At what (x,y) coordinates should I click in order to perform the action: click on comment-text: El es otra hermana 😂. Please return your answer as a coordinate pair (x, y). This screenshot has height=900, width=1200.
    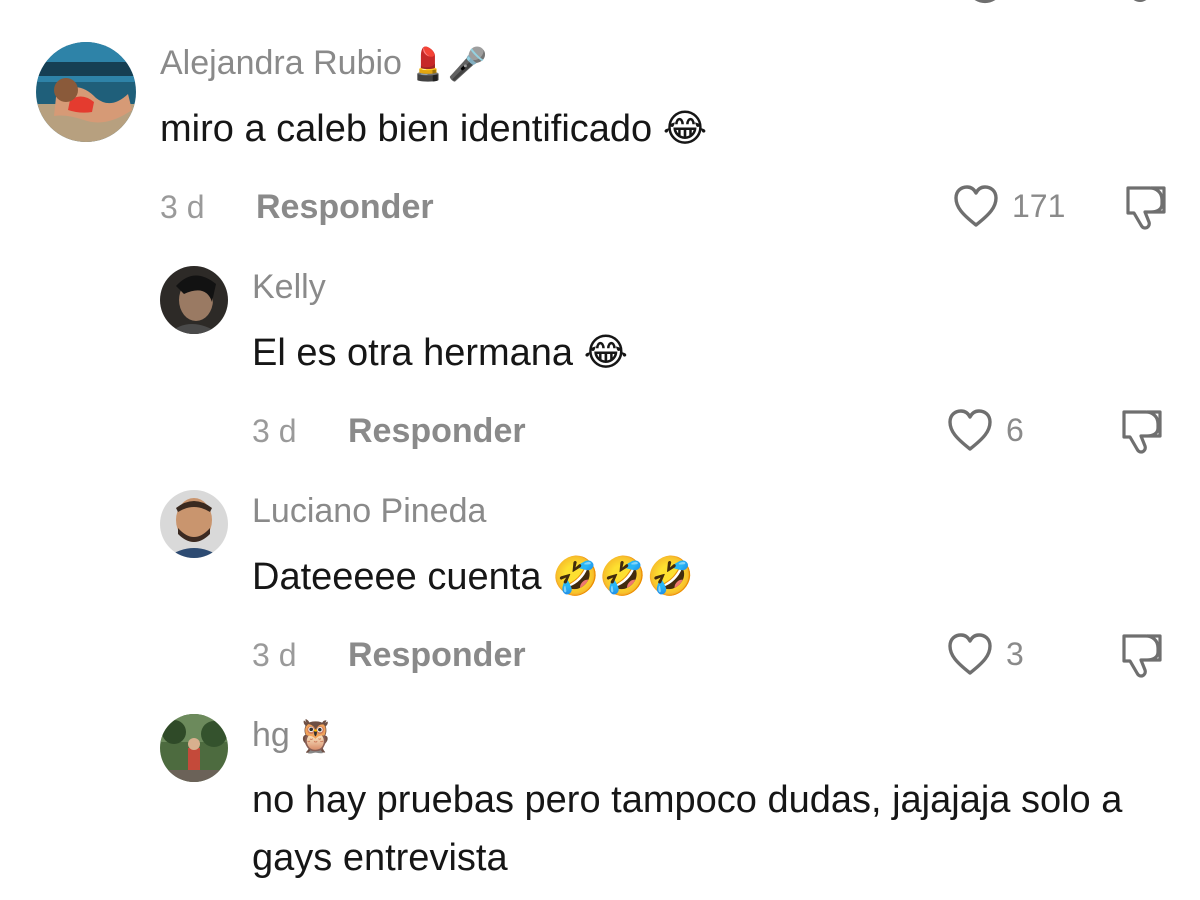
    Looking at the image, I should click on (722, 352).